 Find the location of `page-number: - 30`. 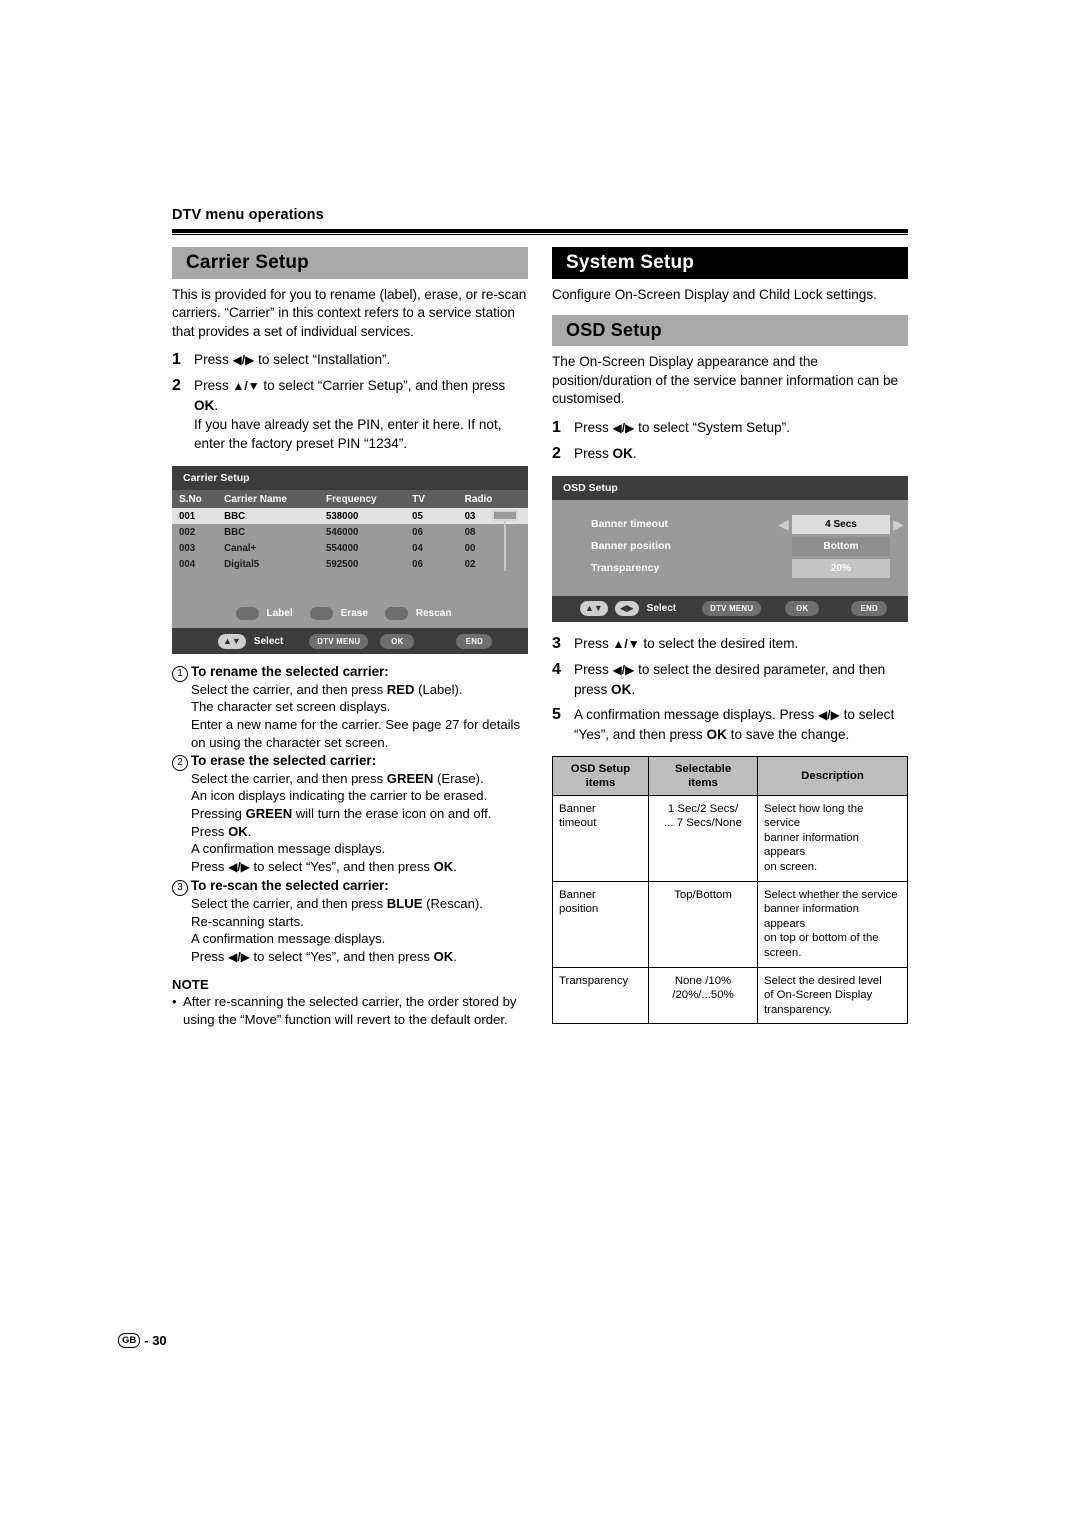

page-number: - 30 is located at coordinates (155, 1340).